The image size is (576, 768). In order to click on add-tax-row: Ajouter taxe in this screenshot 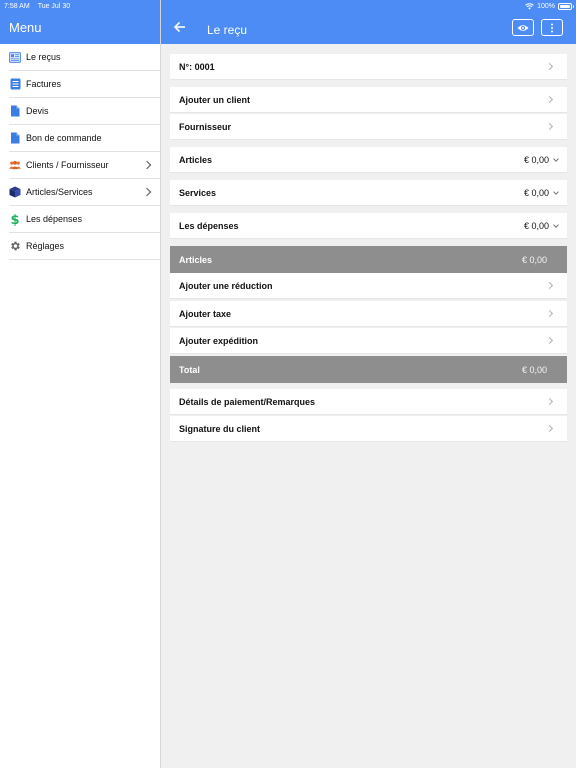, I will do `click(368, 314)`.